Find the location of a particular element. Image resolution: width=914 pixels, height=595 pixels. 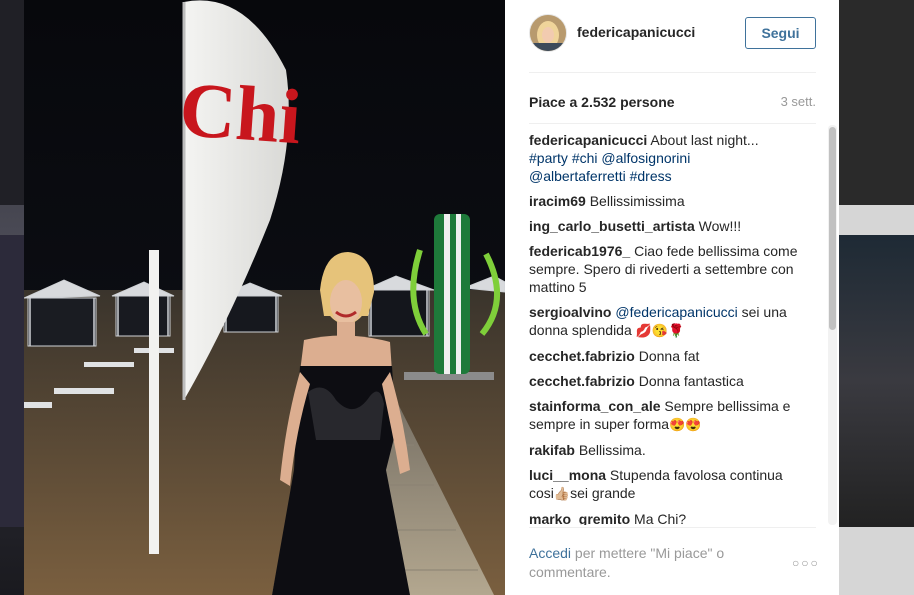

comment-text: sei grande is located at coordinates (603, 493).